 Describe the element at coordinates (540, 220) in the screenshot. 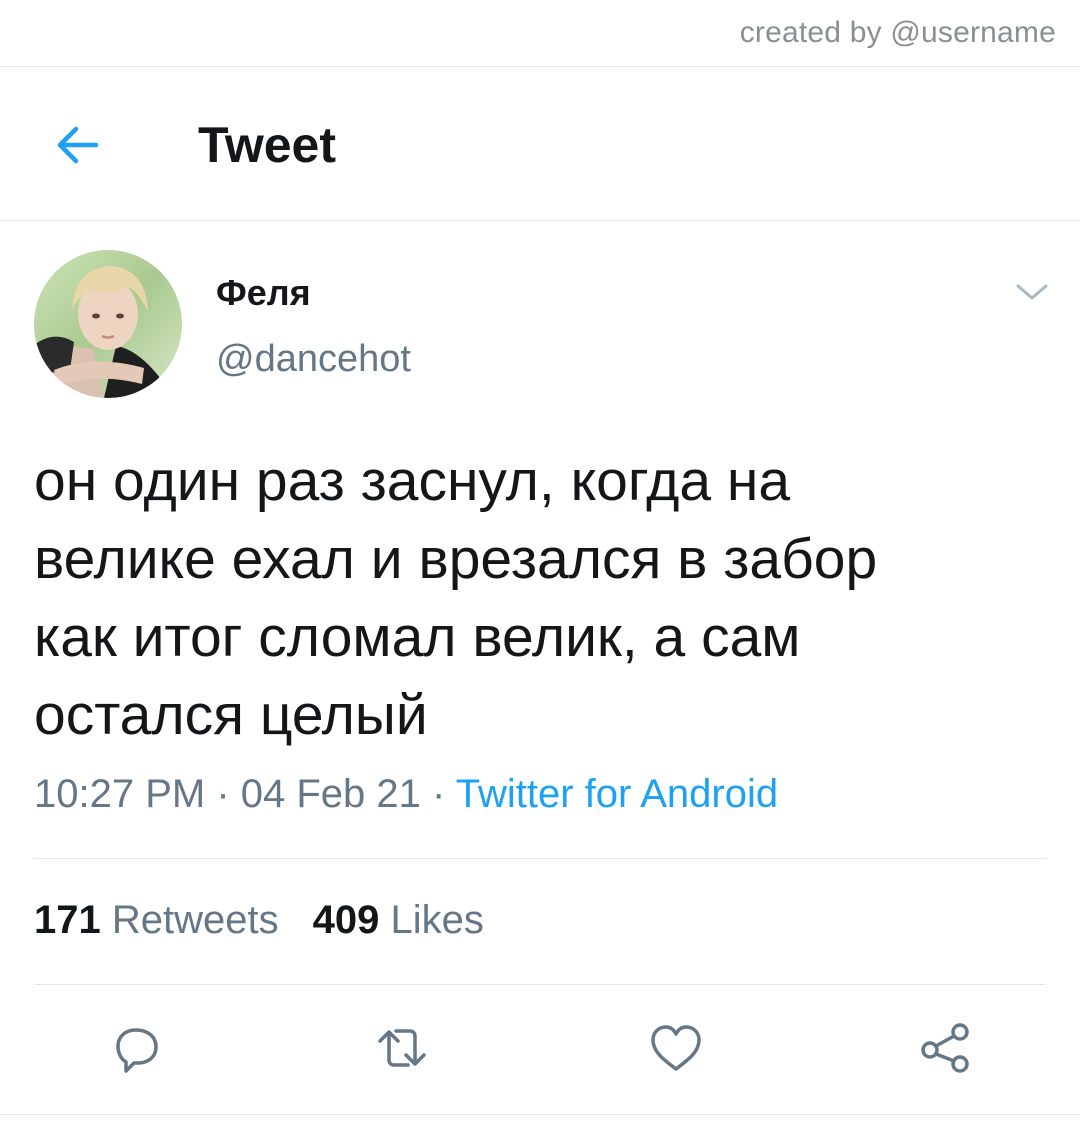

I see `header-divider` at that location.